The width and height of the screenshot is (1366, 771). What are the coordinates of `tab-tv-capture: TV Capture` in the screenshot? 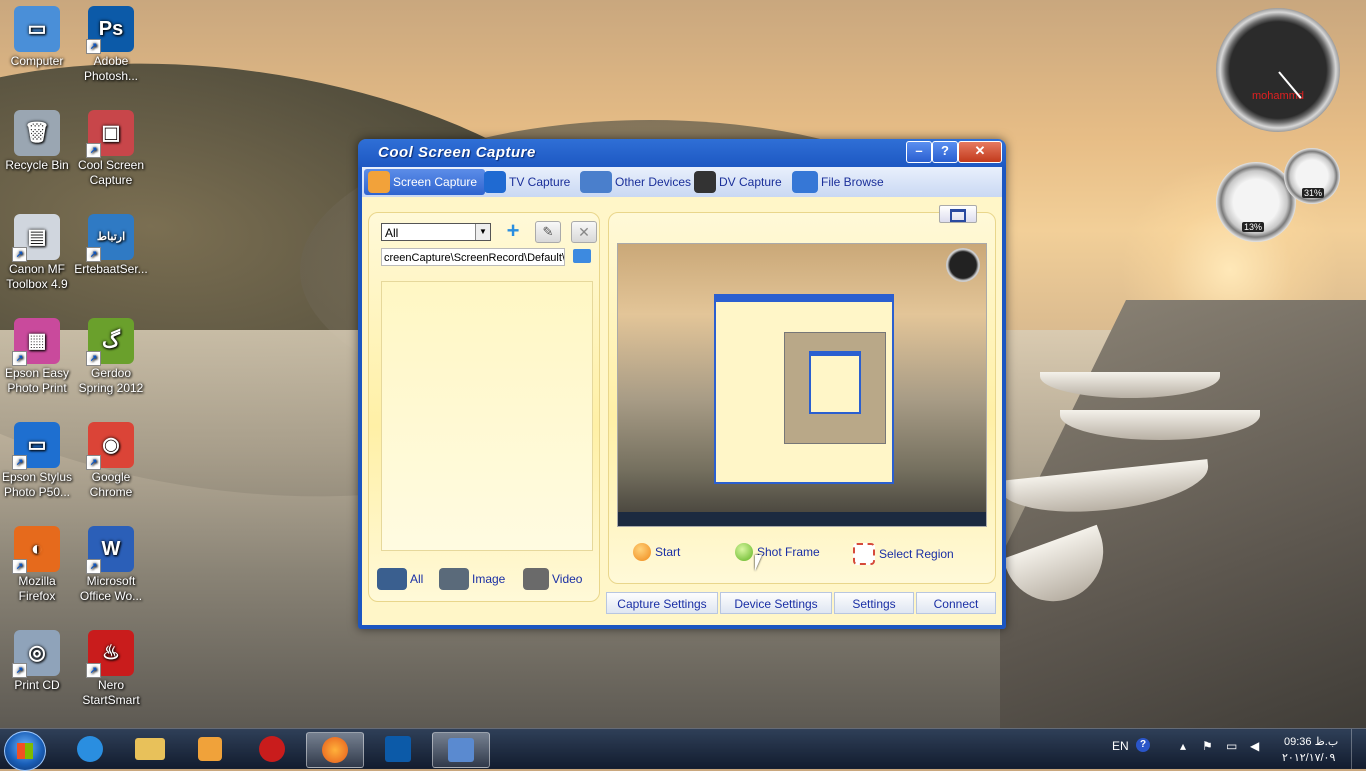 It's located at (527, 182).